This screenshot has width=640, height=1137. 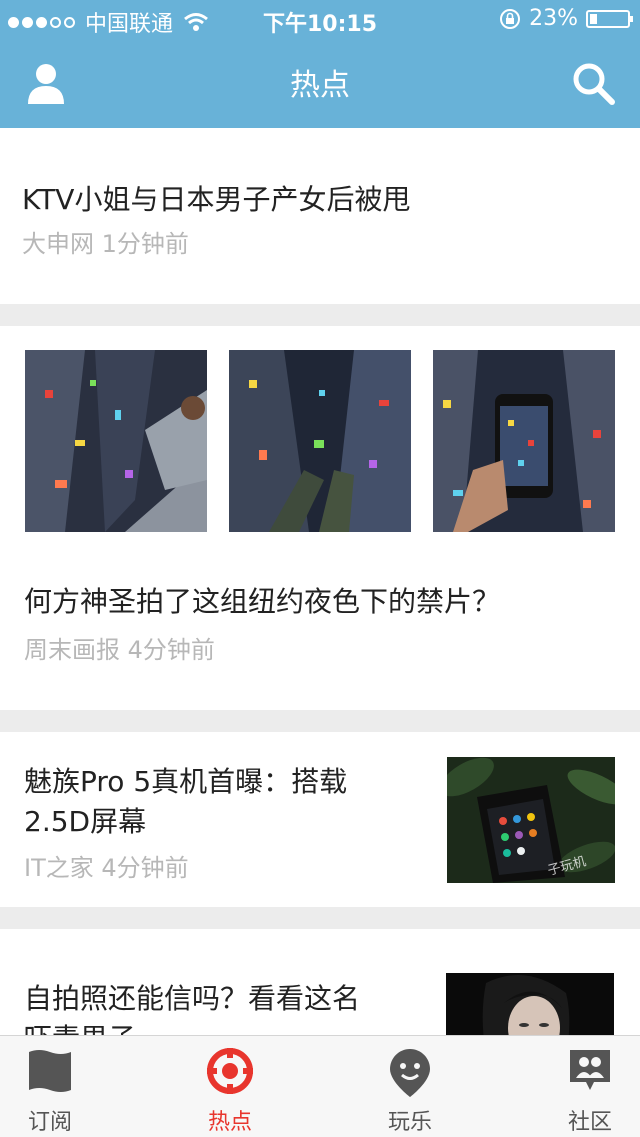 I want to click on rooftop-sitting-photo, so click(x=116, y=441).